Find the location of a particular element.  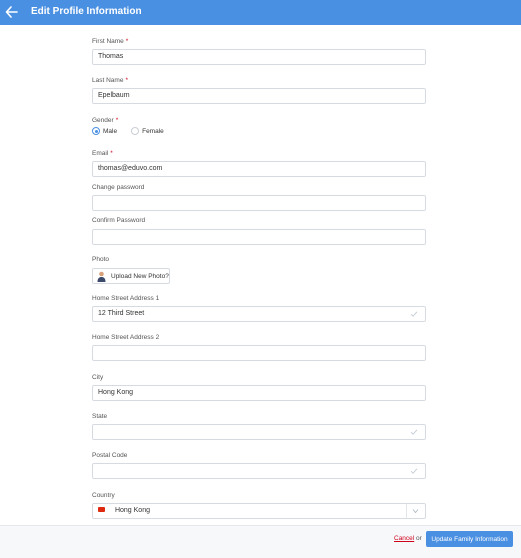

gender-female-label: Female is located at coordinates (153, 131).